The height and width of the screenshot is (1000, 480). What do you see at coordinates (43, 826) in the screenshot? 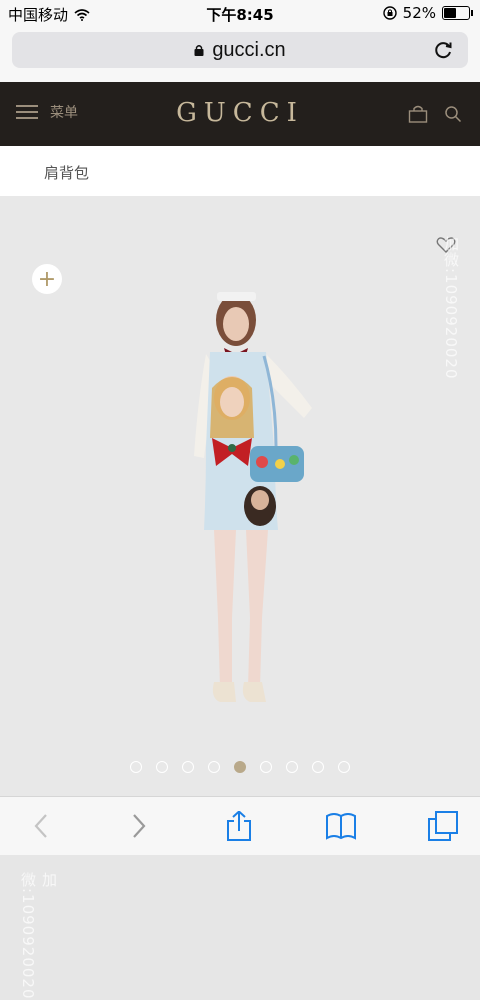
I see `back-icon` at bounding box center [43, 826].